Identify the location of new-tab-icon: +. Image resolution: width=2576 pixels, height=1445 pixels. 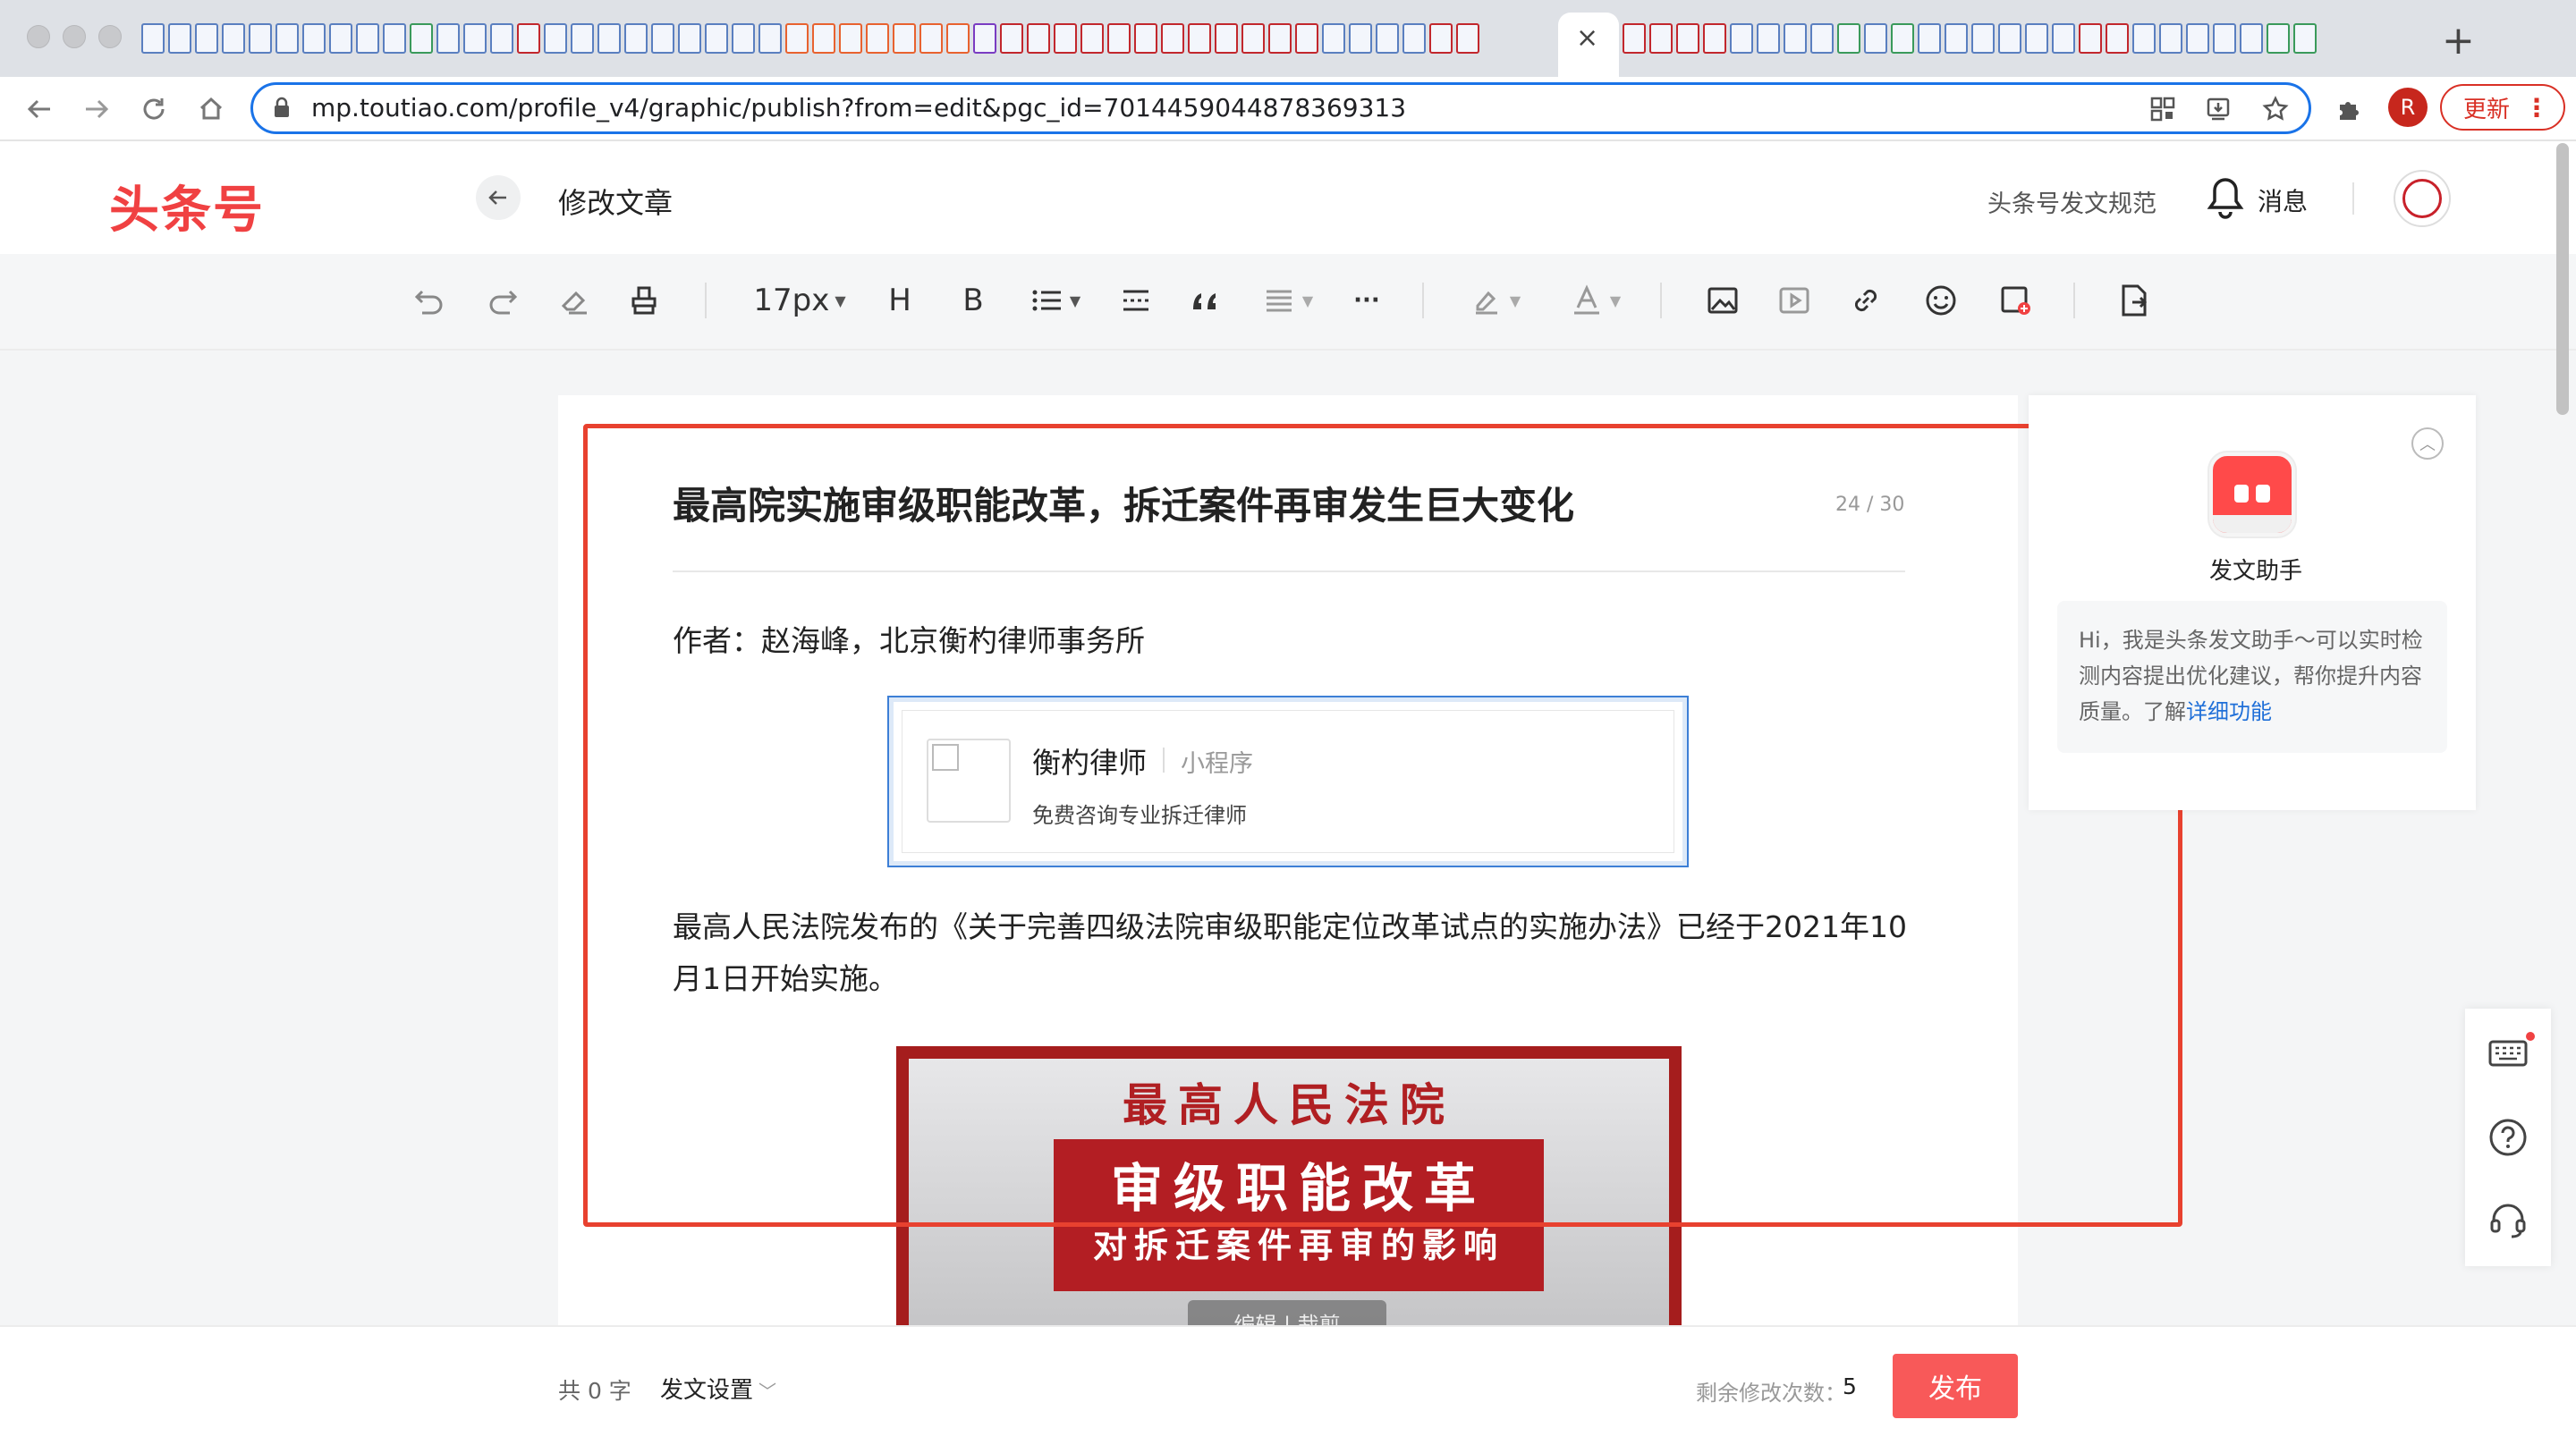
(2458, 41).